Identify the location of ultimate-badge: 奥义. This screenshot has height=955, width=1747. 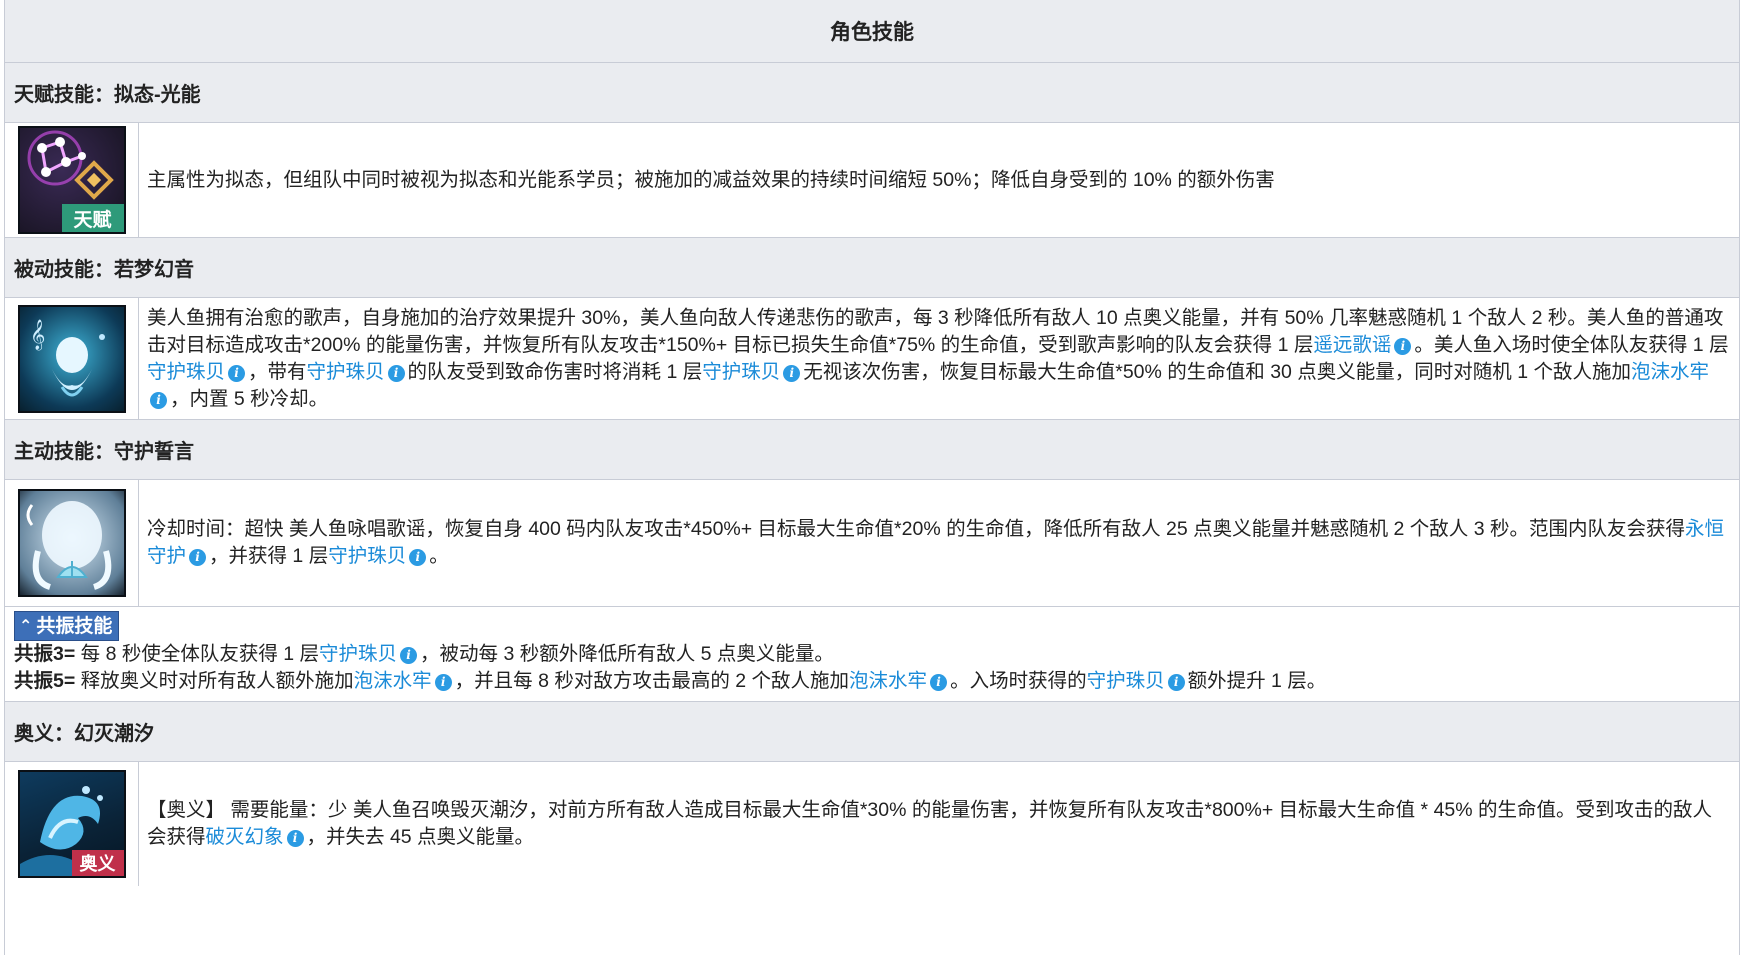
(97, 863).